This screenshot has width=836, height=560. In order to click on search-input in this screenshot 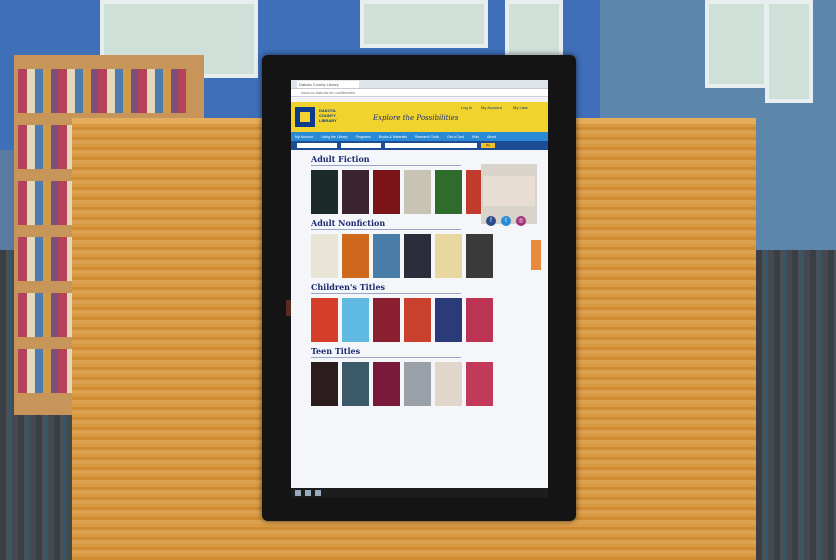, I will do `click(431, 145)`.